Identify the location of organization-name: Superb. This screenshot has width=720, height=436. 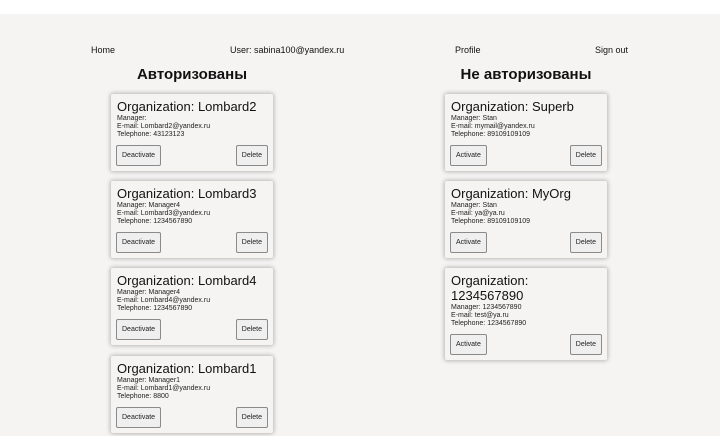
(552, 106).